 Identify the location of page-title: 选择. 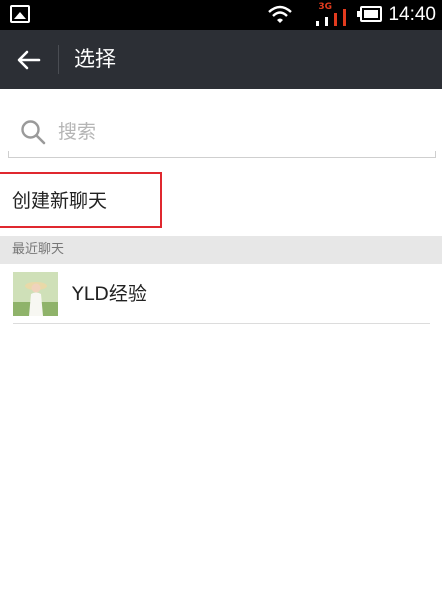
(95, 59).